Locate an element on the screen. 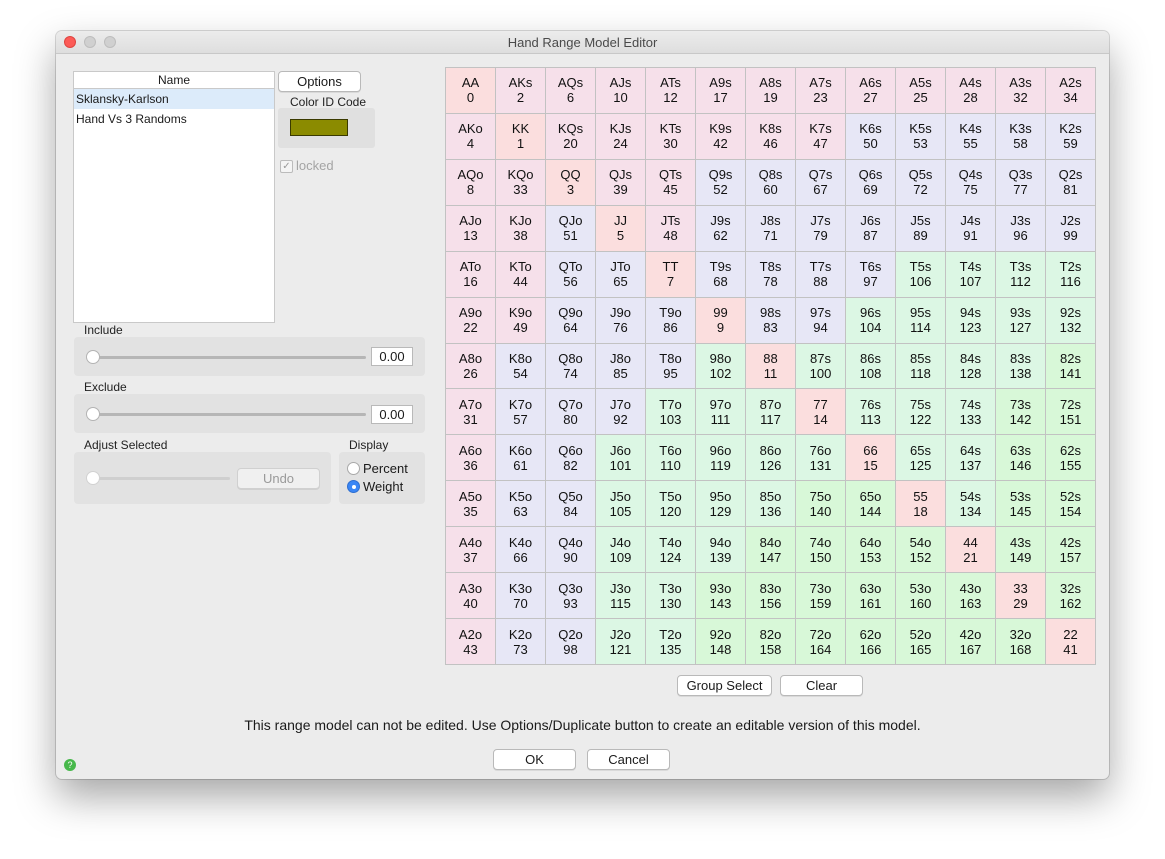 The width and height of the screenshot is (1165, 859). hand-cell: 77 14 is located at coordinates (820, 412).